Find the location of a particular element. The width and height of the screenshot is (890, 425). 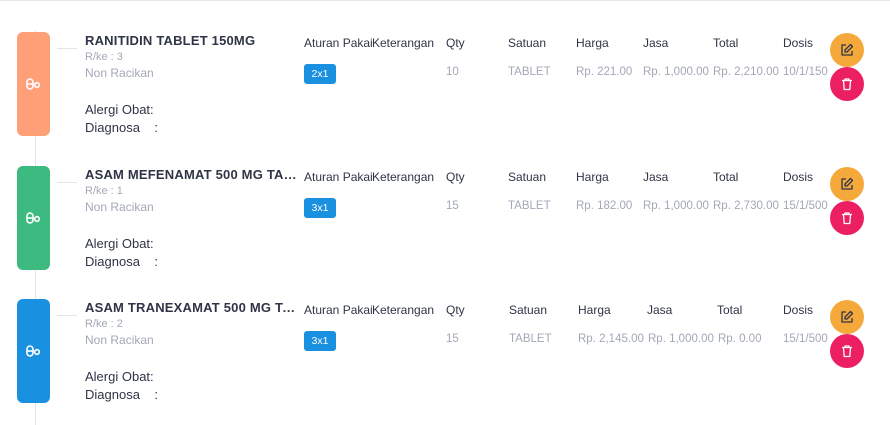

qty-value: 10 is located at coordinates (452, 72).